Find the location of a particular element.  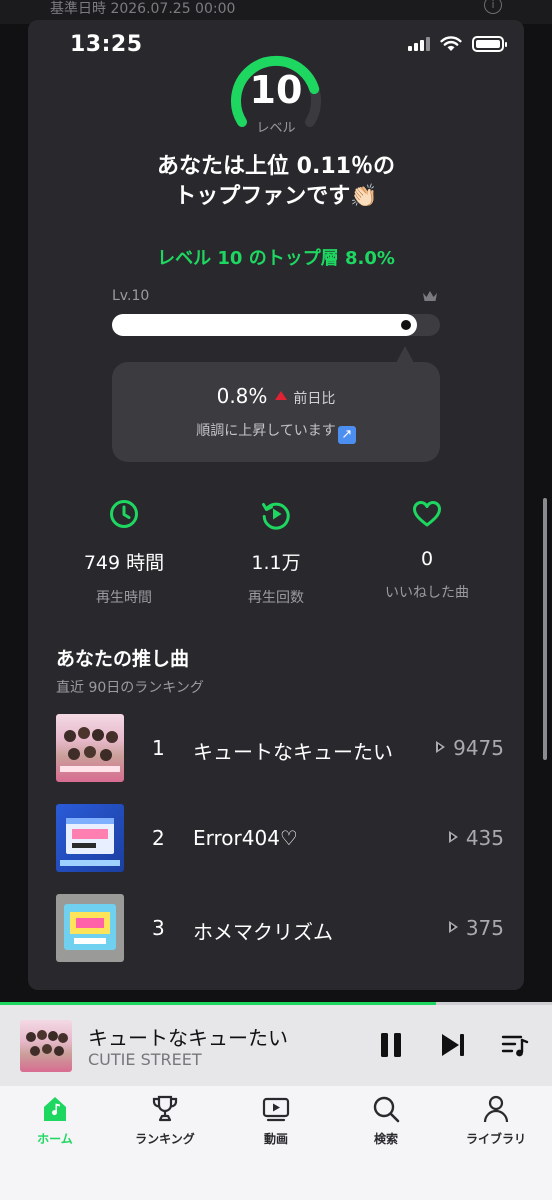

track-plays: 9475 is located at coordinates (470, 748).